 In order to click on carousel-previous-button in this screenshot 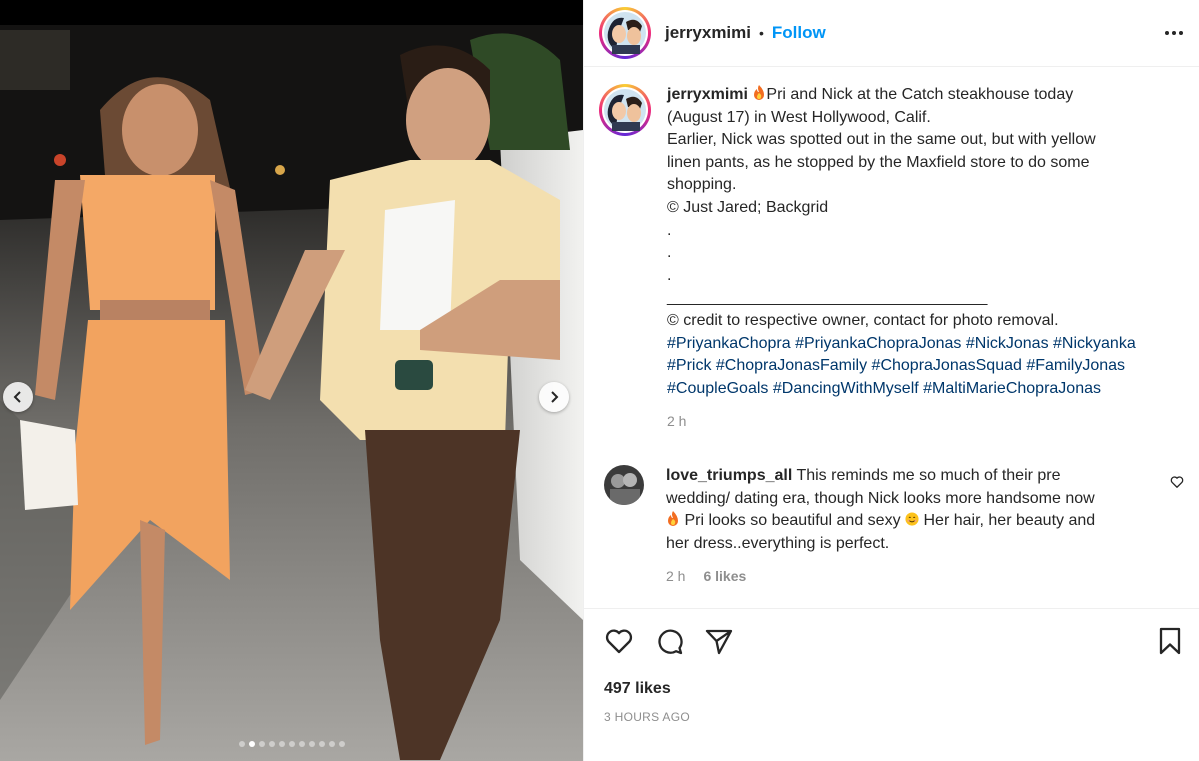, I will do `click(18, 397)`.